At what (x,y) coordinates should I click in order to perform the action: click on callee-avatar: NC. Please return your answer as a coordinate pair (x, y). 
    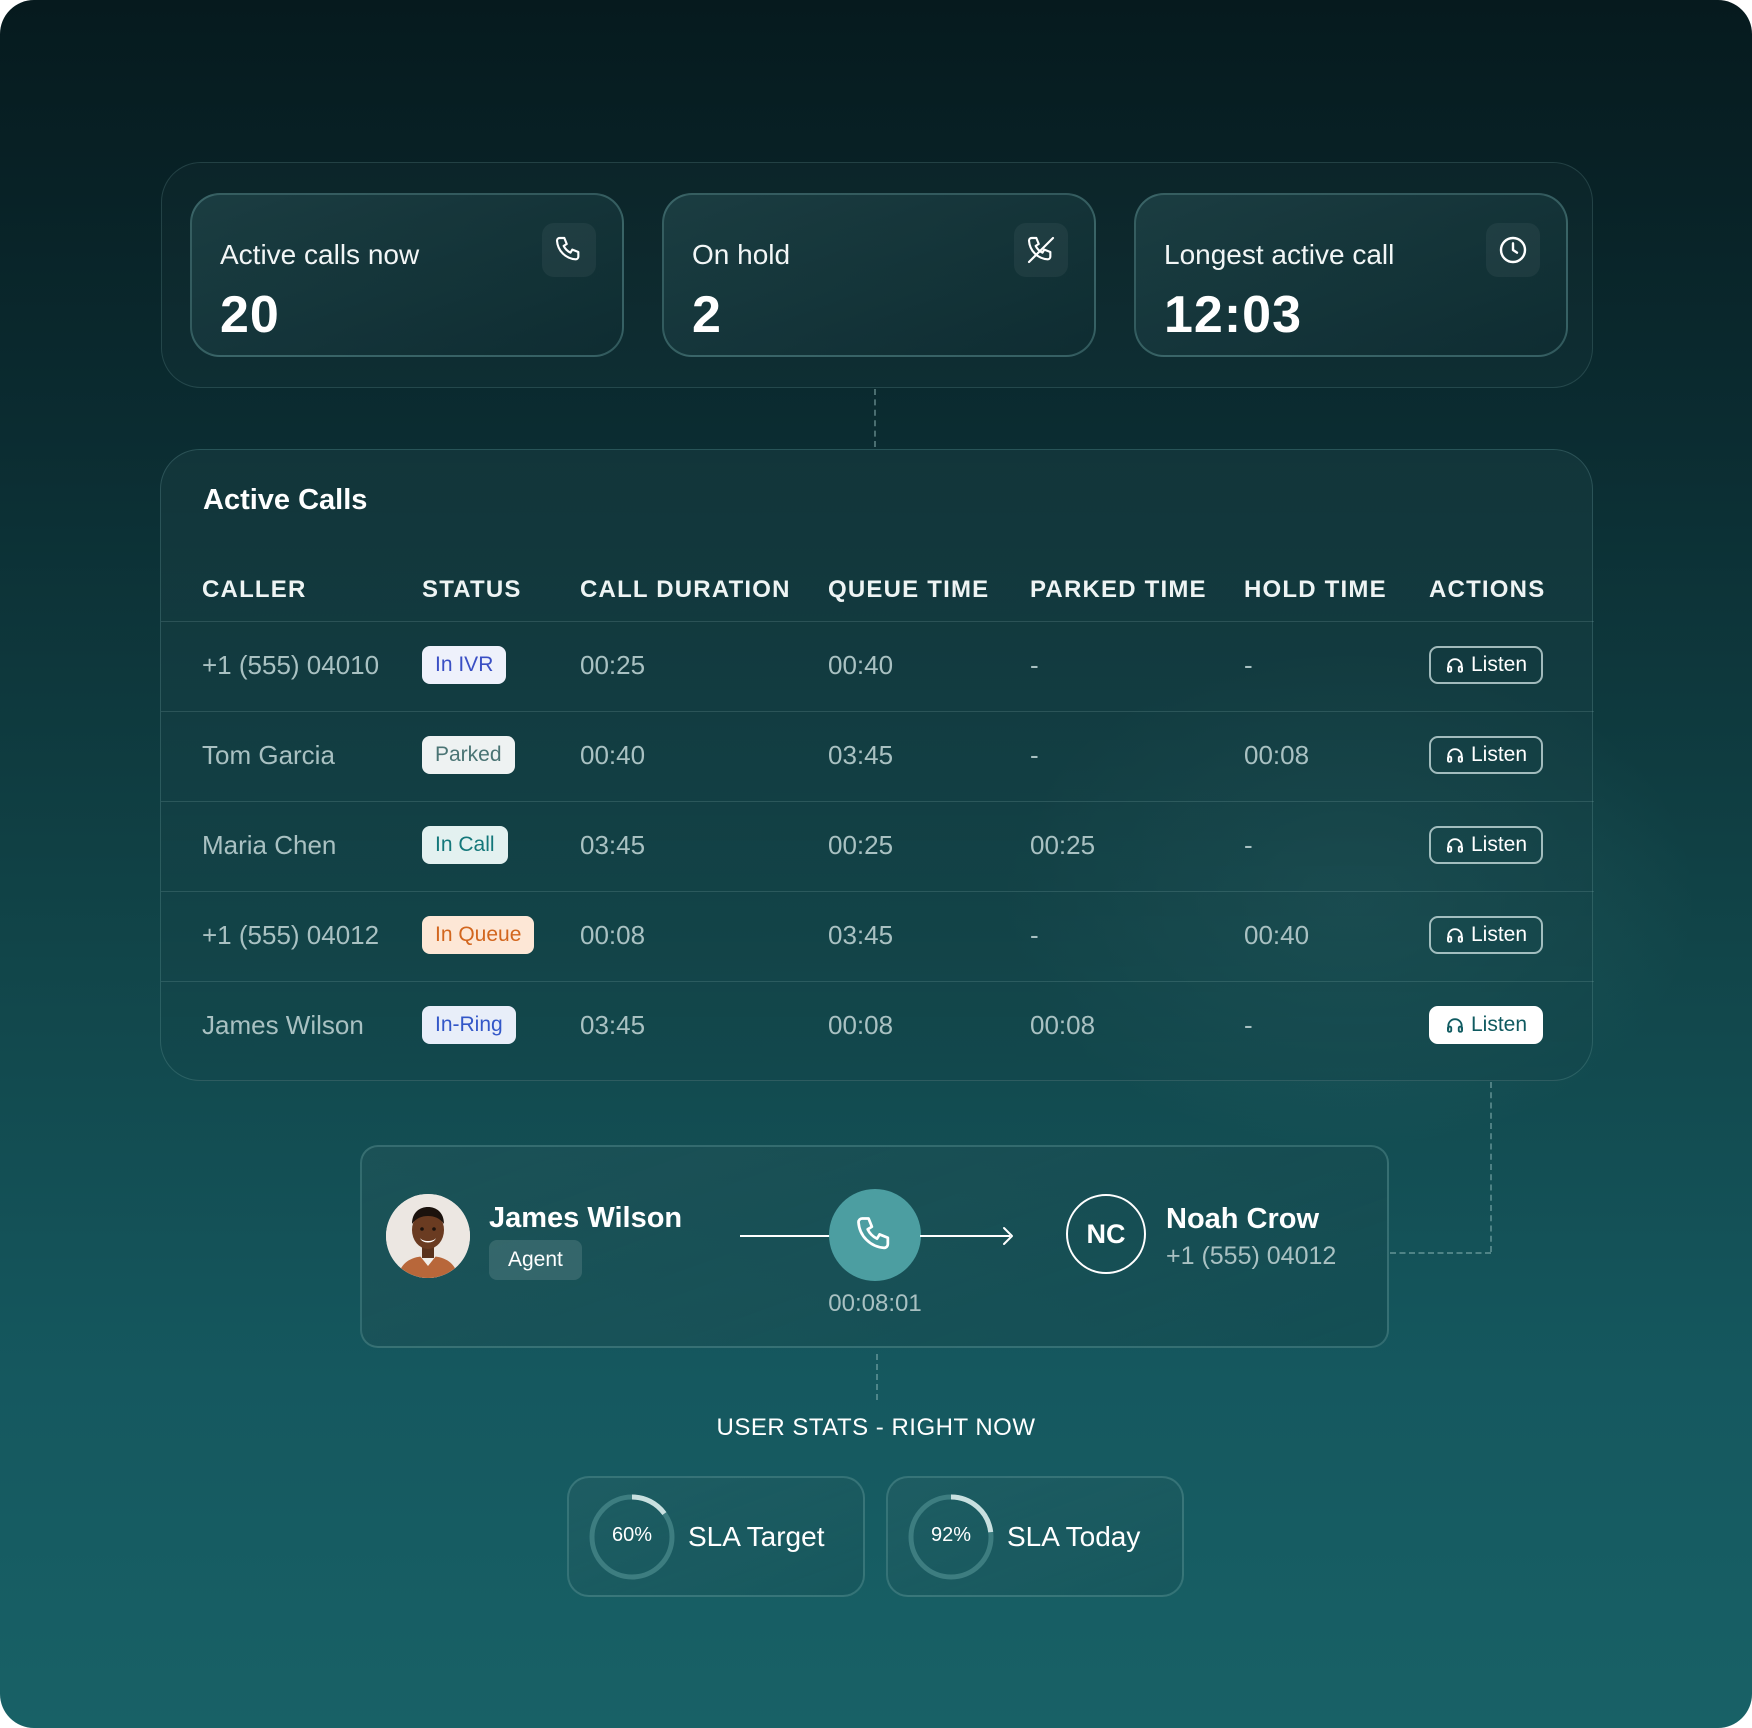
    Looking at the image, I should click on (1106, 1234).